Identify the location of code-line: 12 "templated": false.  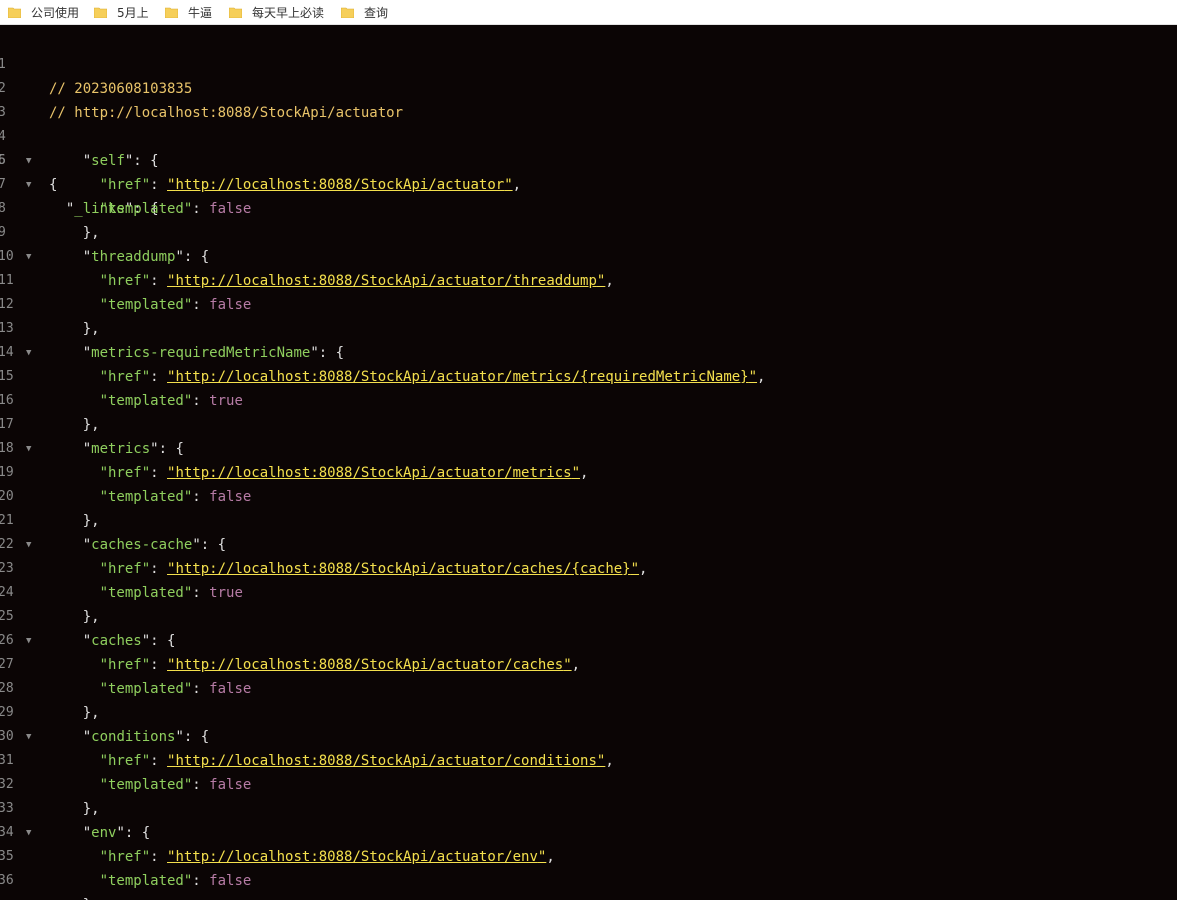
(588, 305).